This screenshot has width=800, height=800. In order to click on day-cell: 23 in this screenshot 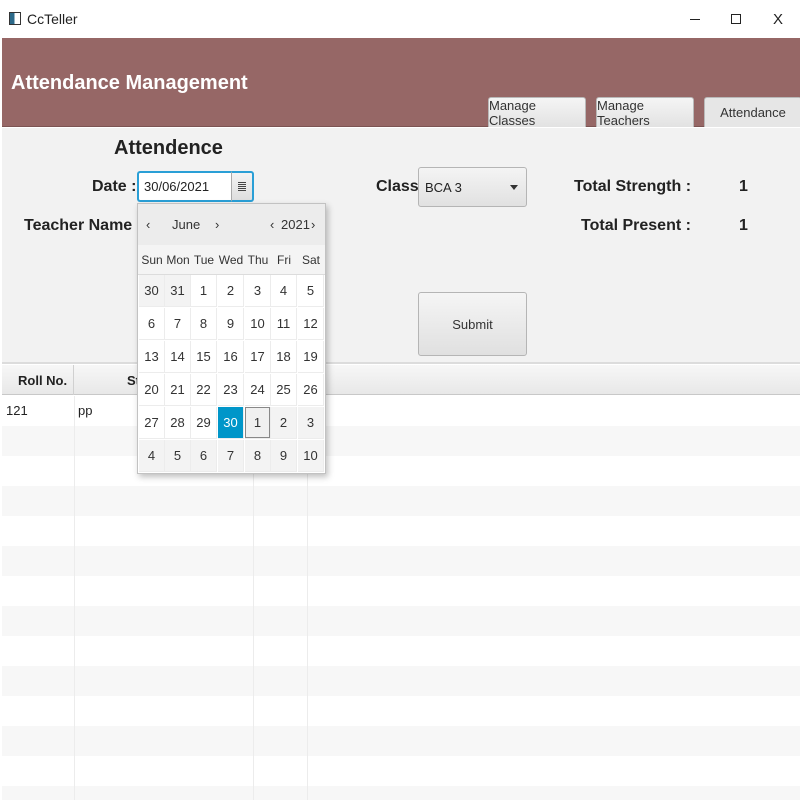, I will do `click(231, 390)`.